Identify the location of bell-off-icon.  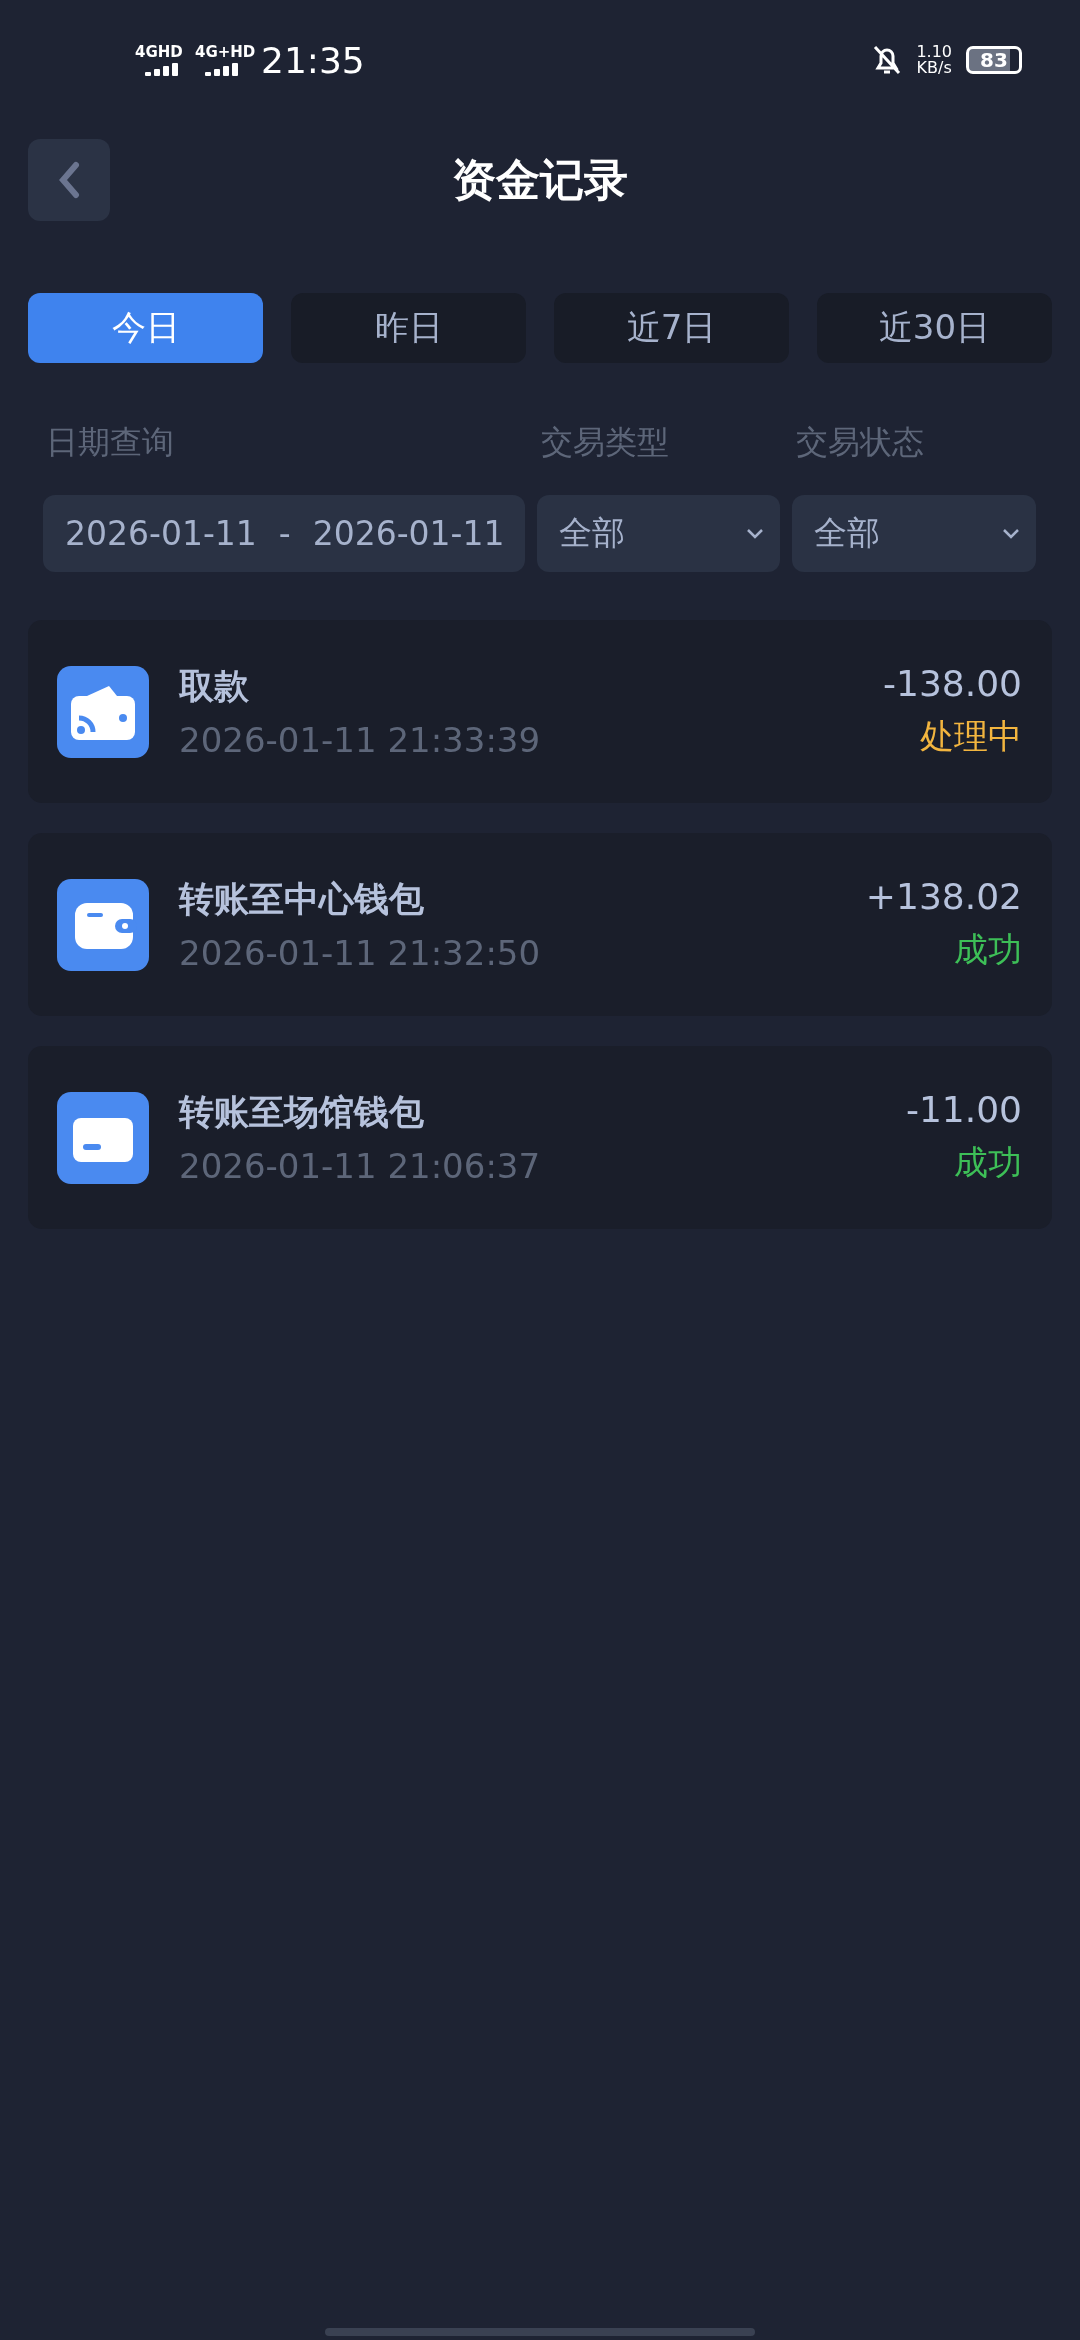
(887, 60).